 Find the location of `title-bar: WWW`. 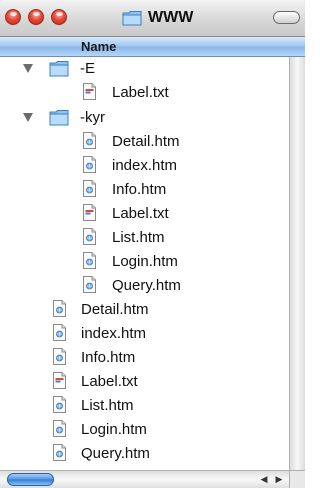

title-bar: WWW is located at coordinates (152, 18).